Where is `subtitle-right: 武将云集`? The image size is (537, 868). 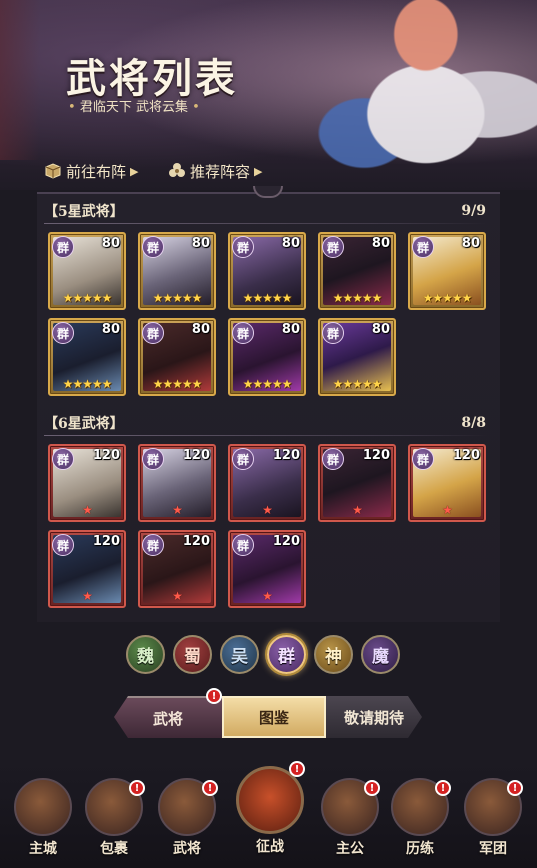 subtitle-right: 武将云集 is located at coordinates (161, 107).